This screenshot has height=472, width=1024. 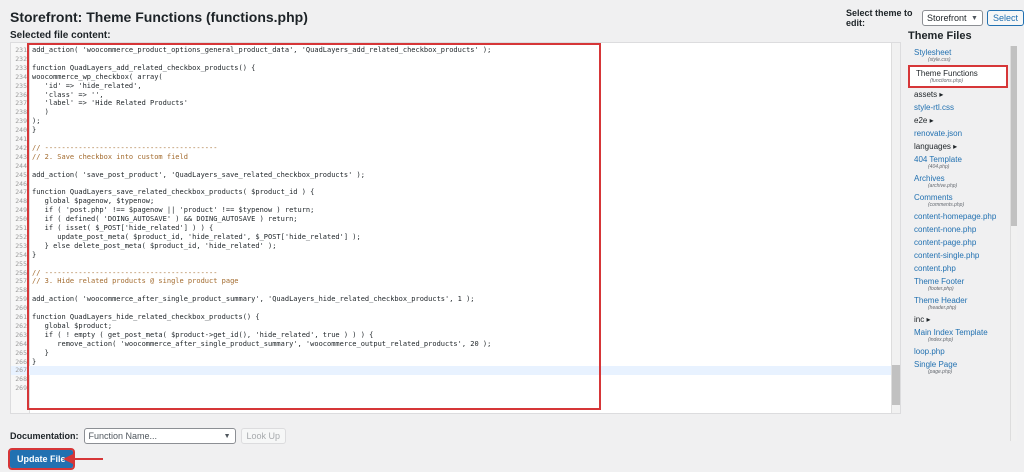 What do you see at coordinates (21, 334) in the screenshot?
I see `line-number: 263` at bounding box center [21, 334].